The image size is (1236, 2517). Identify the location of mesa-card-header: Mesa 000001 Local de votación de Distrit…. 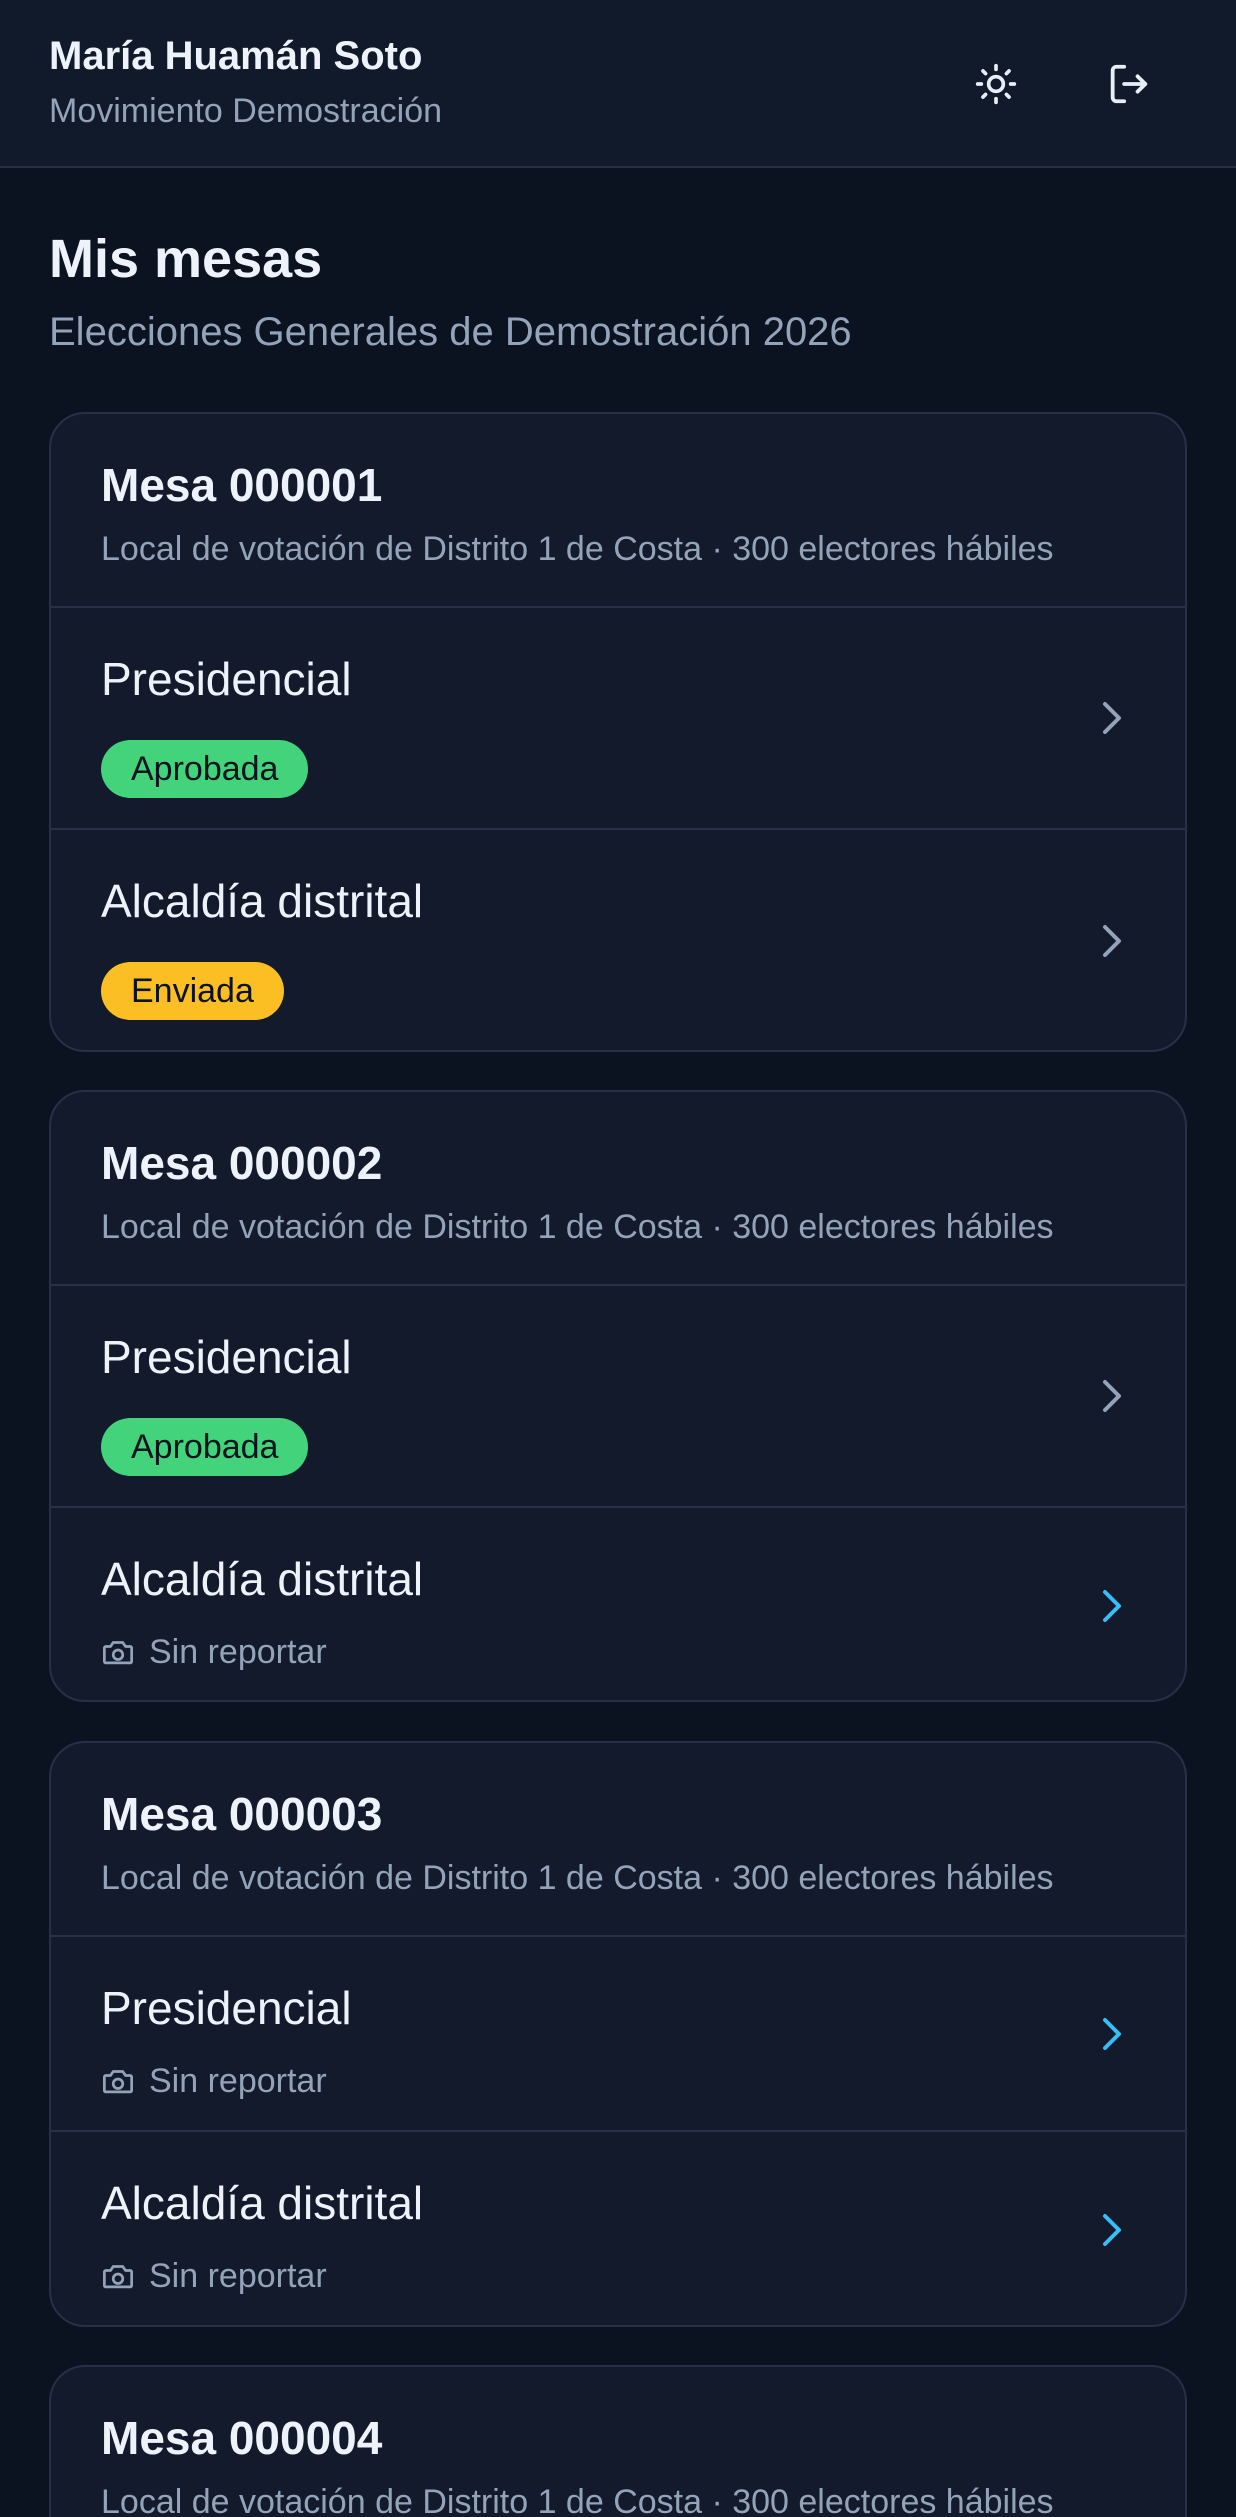
(618, 511).